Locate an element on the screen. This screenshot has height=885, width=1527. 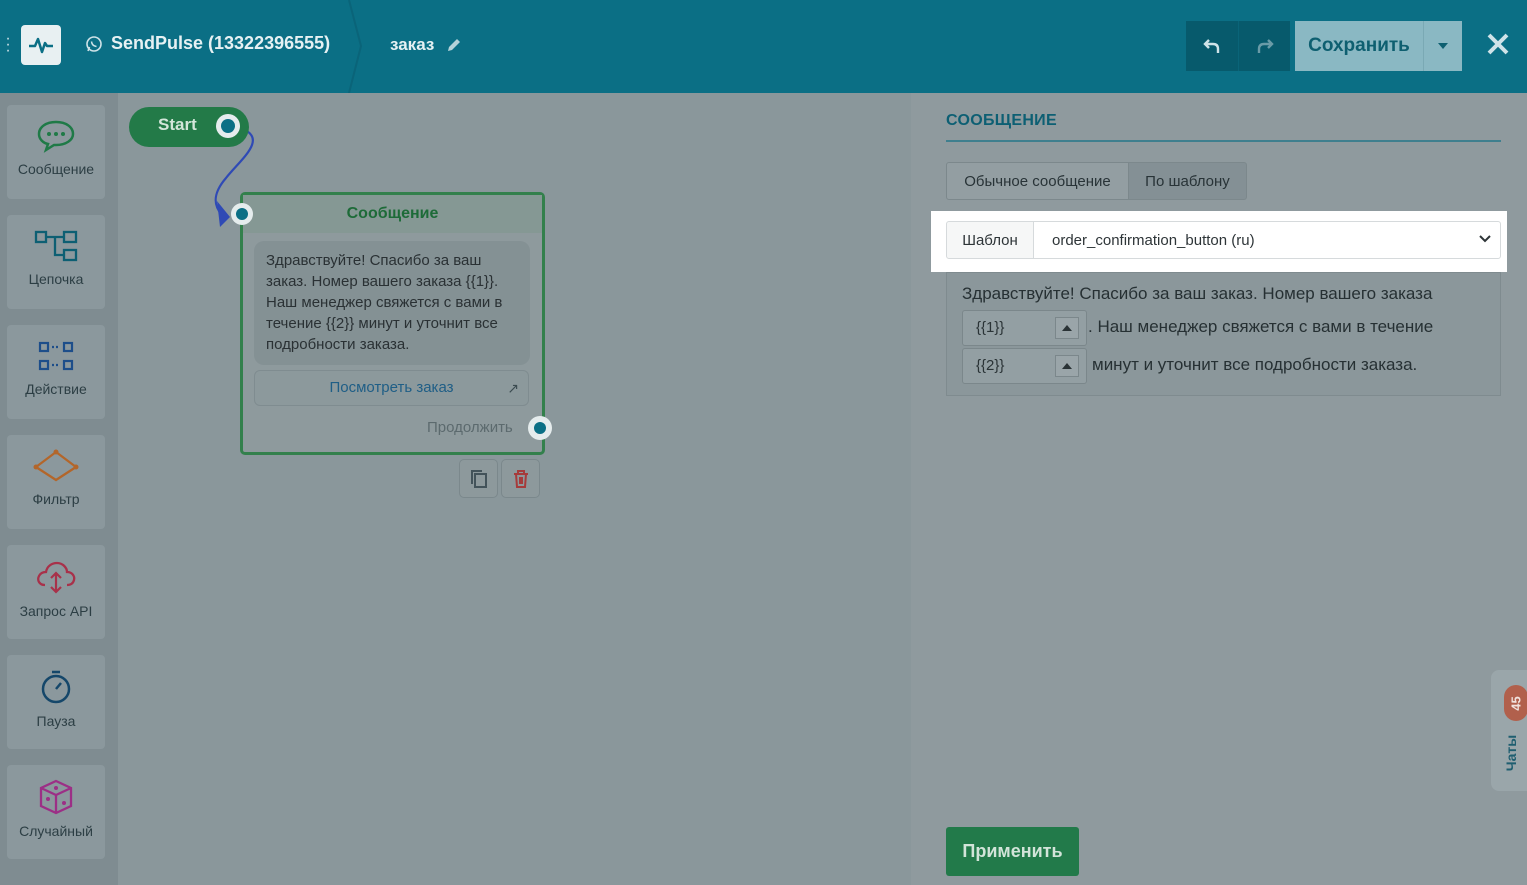
bot-name-label: SendPulse (13322396555) is located at coordinates (221, 43).